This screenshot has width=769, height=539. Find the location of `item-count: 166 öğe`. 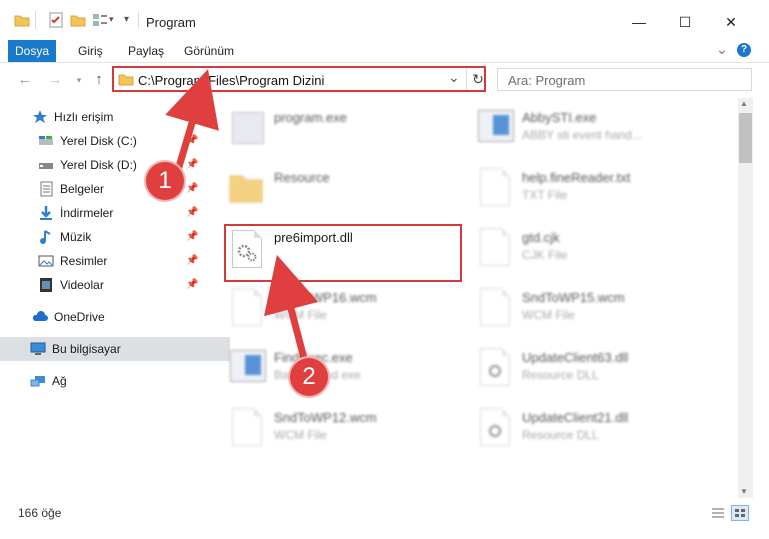

item-count: 166 öğe is located at coordinates (40, 513).